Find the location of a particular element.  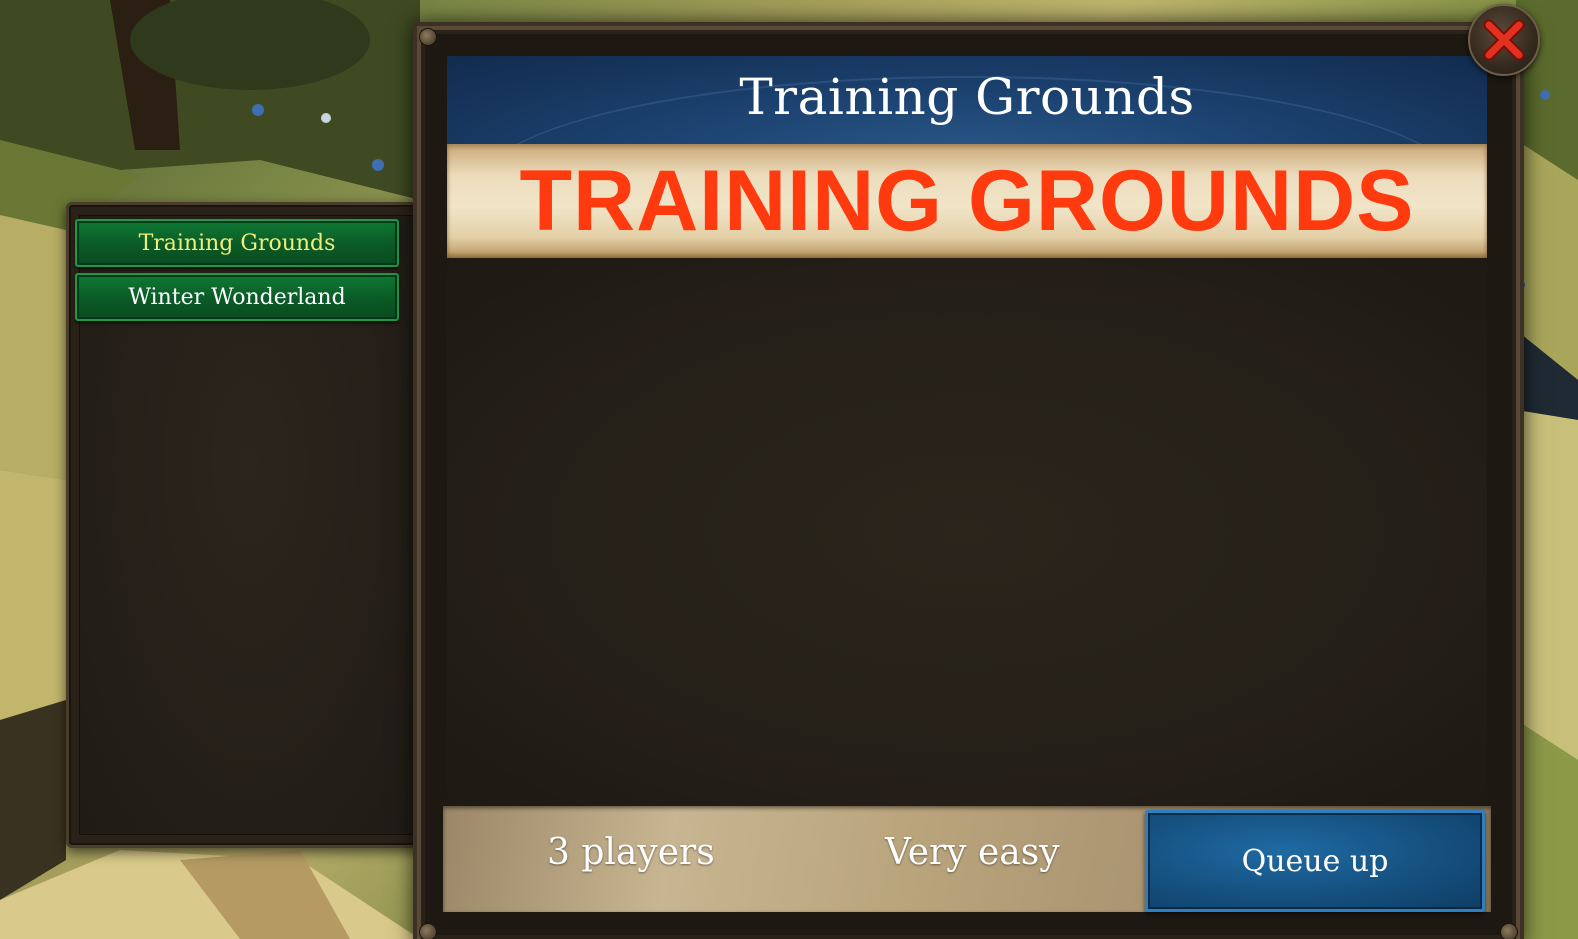

dialog-title-bar: Training Grounds is located at coordinates (967, 100).